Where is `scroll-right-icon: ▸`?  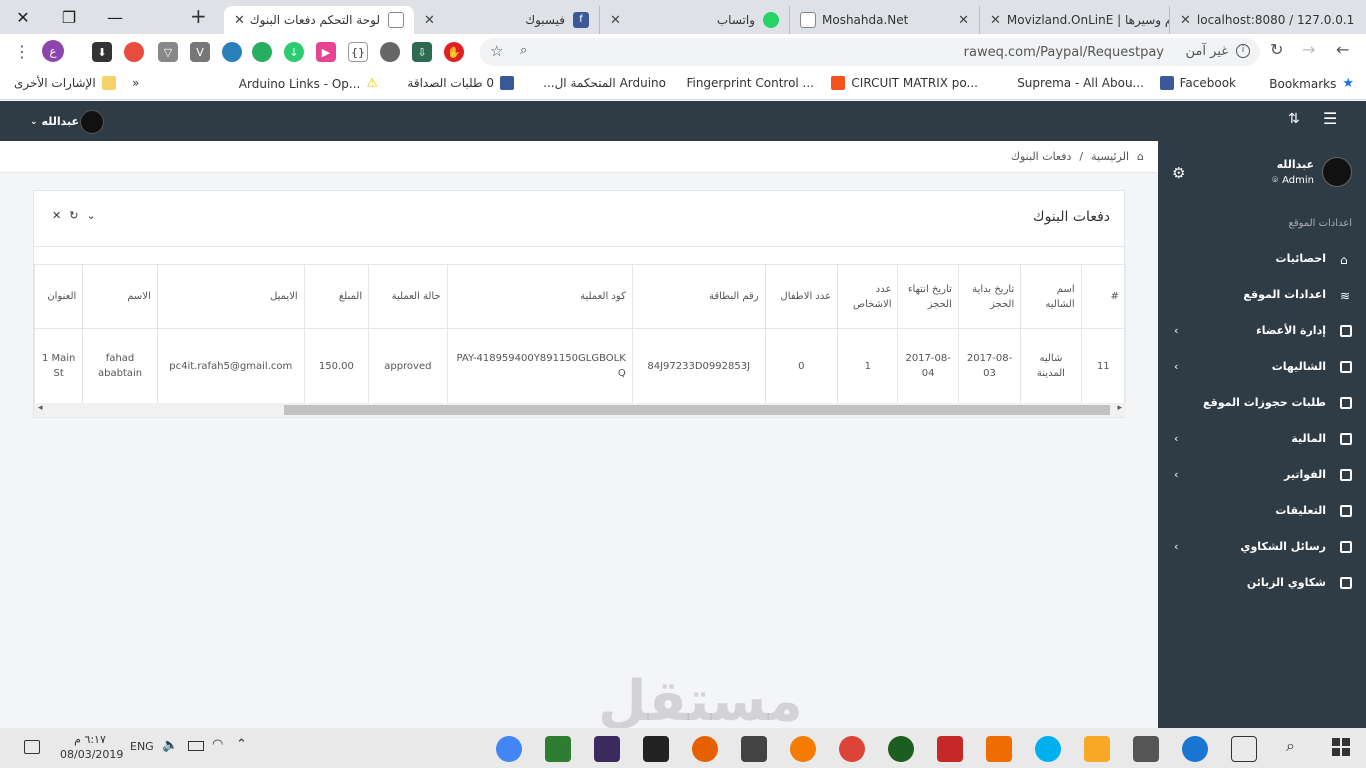
scroll-right-icon: ▸ is located at coordinates (1119, 408).